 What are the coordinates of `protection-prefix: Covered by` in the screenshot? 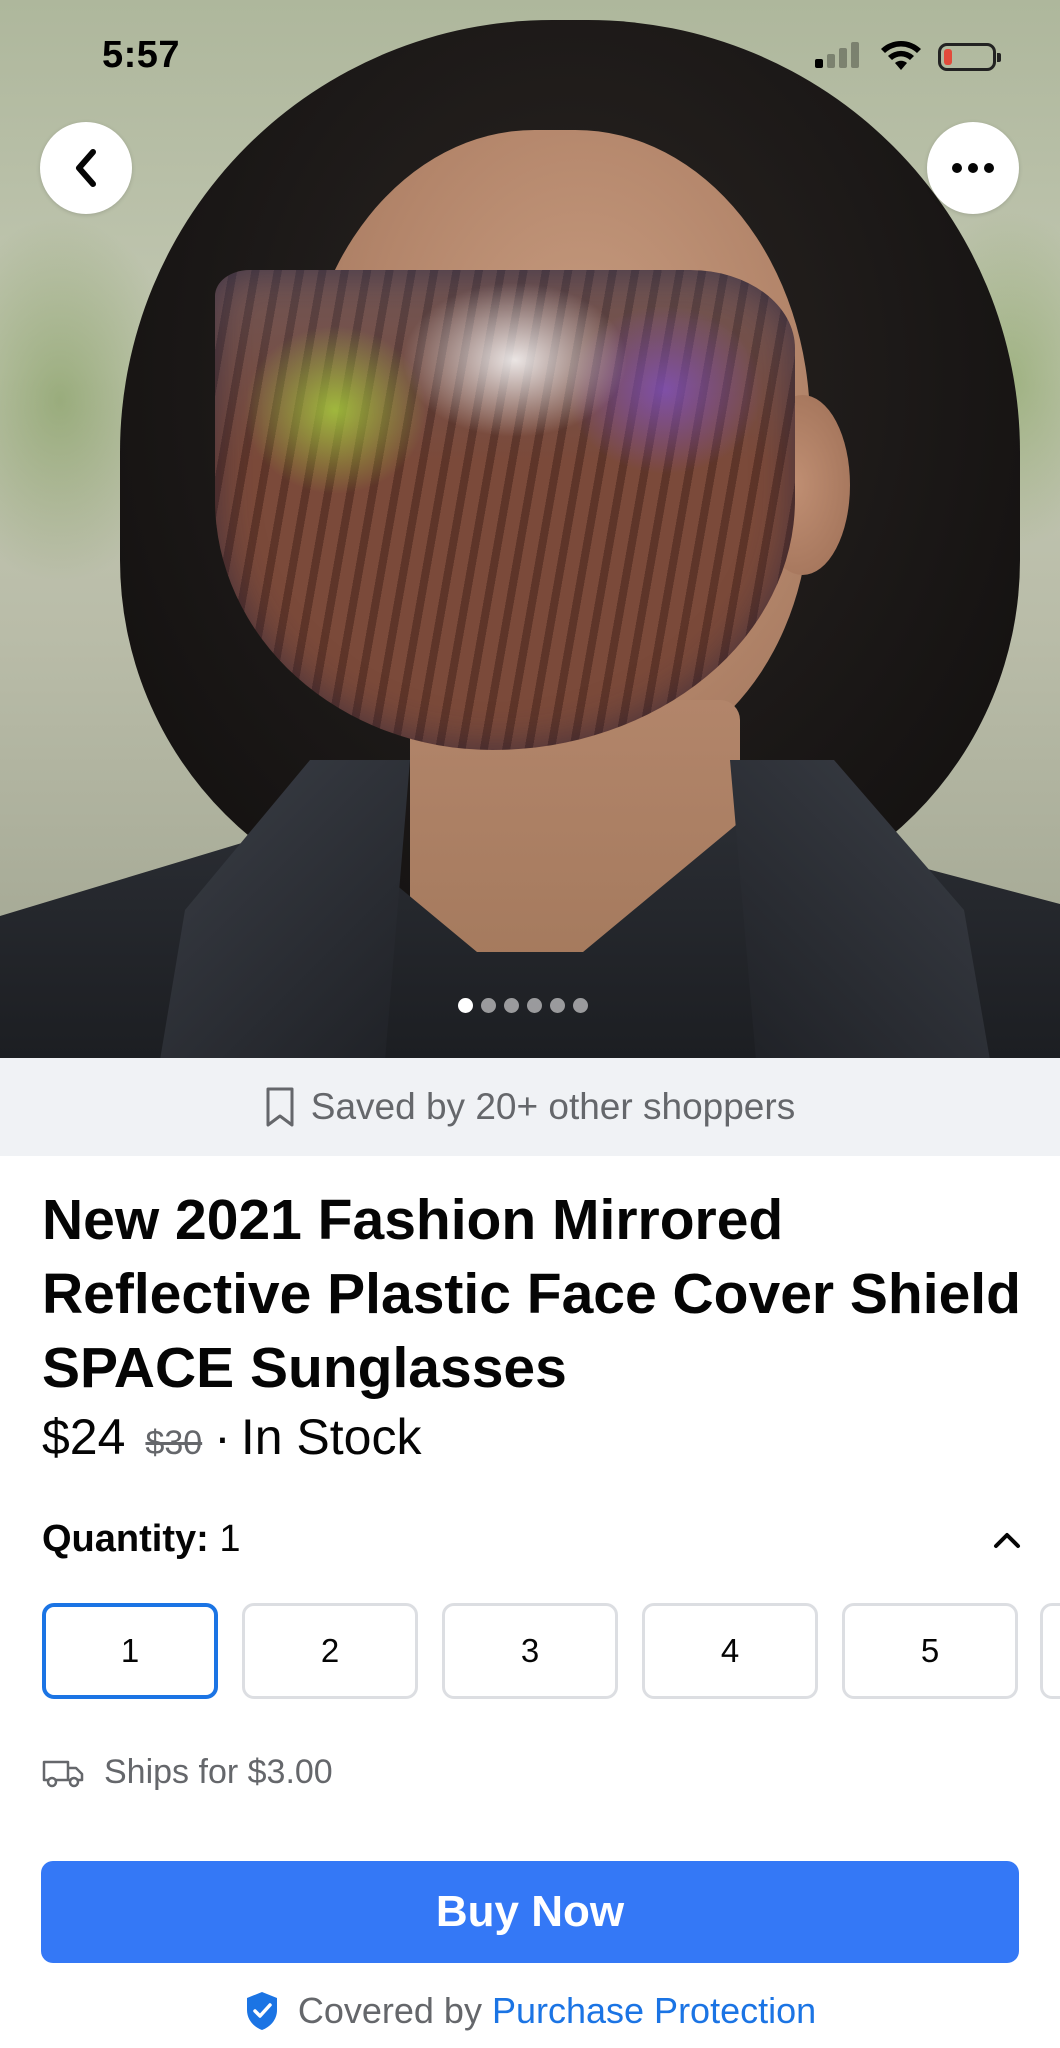 It's located at (389, 2010).